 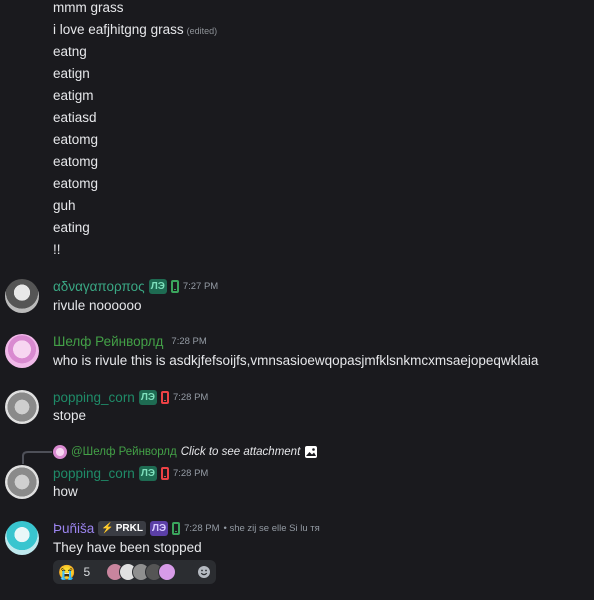 I want to click on server-tag: ⚡ PRKL, so click(x=122, y=528).